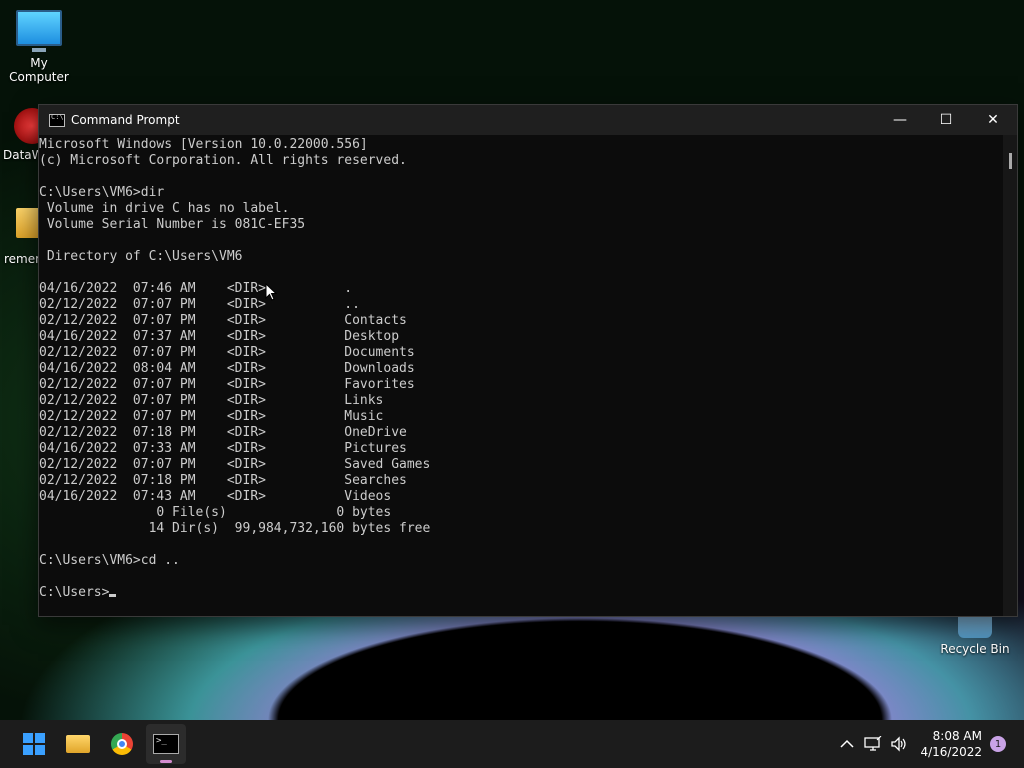 This screenshot has height=768, width=1024. What do you see at coordinates (172, 224) in the screenshot?
I see `terminal-line: Volume Serial Number is 081C-EF35` at bounding box center [172, 224].